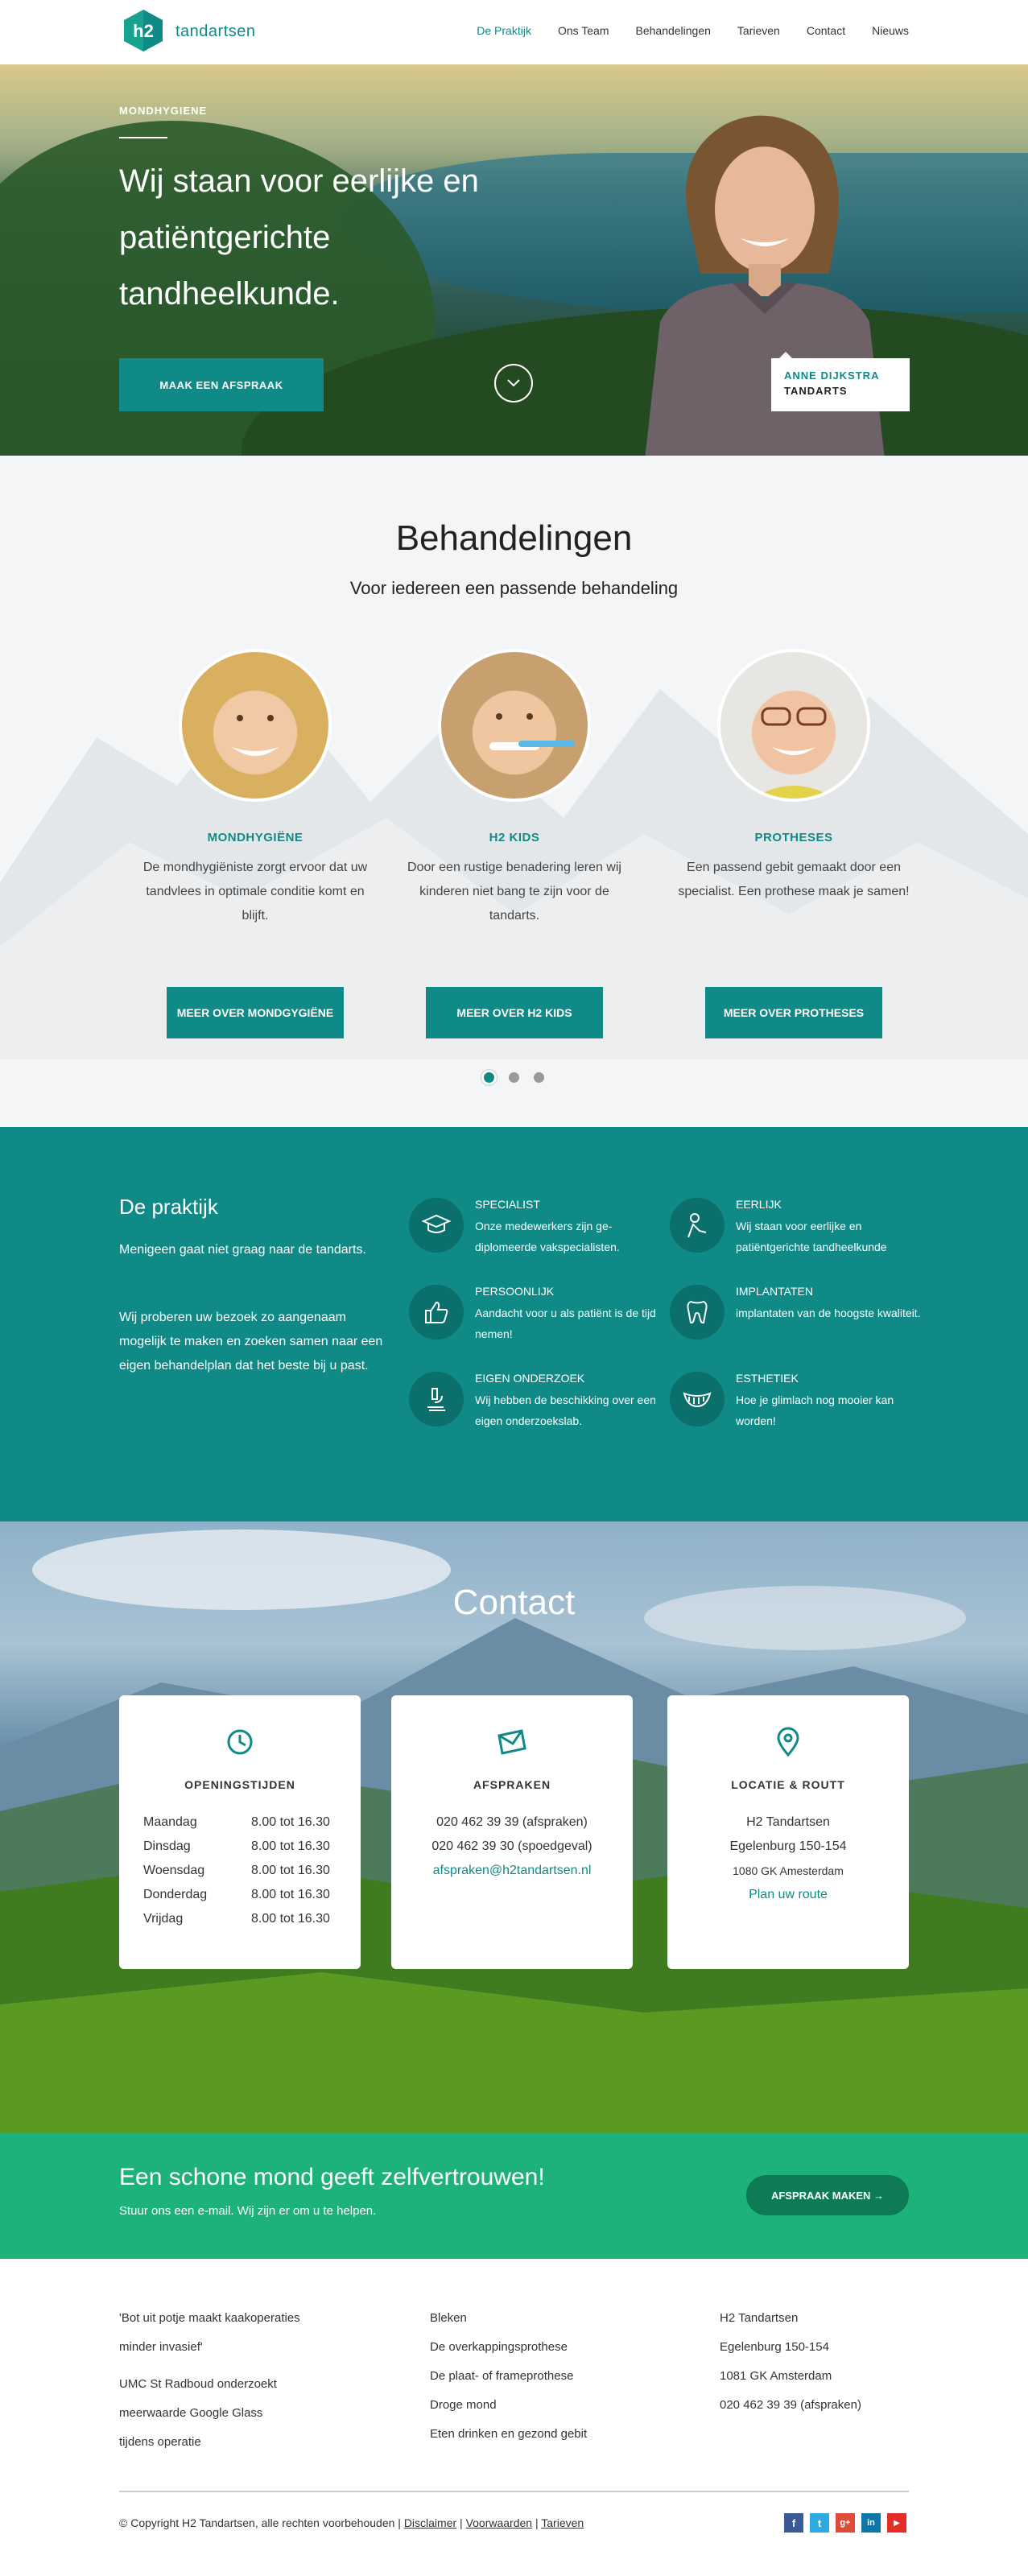 This screenshot has width=1028, height=2576. Describe the element at coordinates (512, 1822) in the screenshot. I see `phone-appointments: 020 462 39 39 (afspraken)` at that location.